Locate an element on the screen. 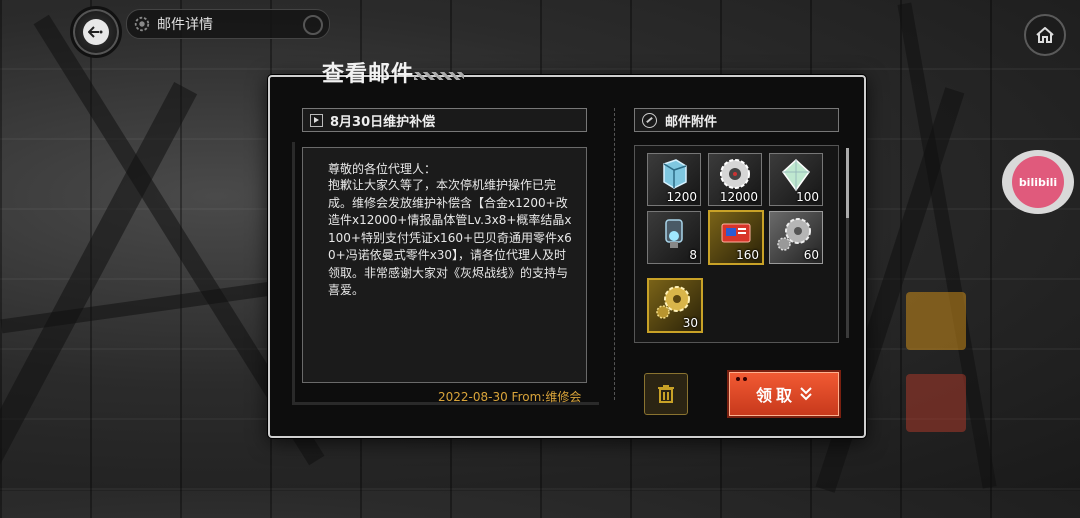 This screenshot has height=518, width=1080. attachments-scrollbar is located at coordinates (847, 243).